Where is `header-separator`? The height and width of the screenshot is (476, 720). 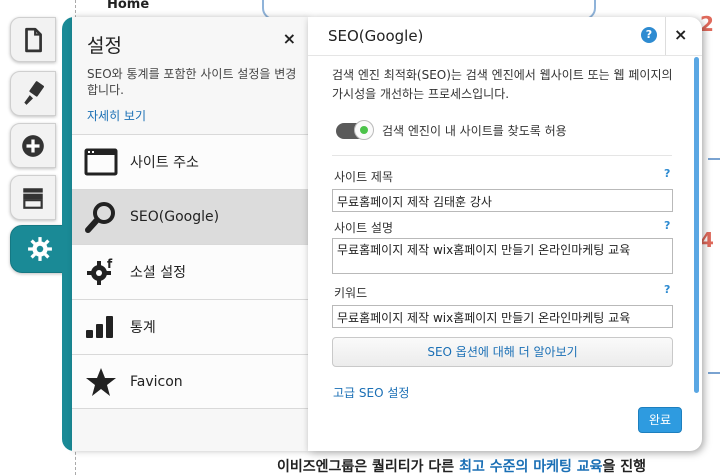 header-separator is located at coordinates (505, 55).